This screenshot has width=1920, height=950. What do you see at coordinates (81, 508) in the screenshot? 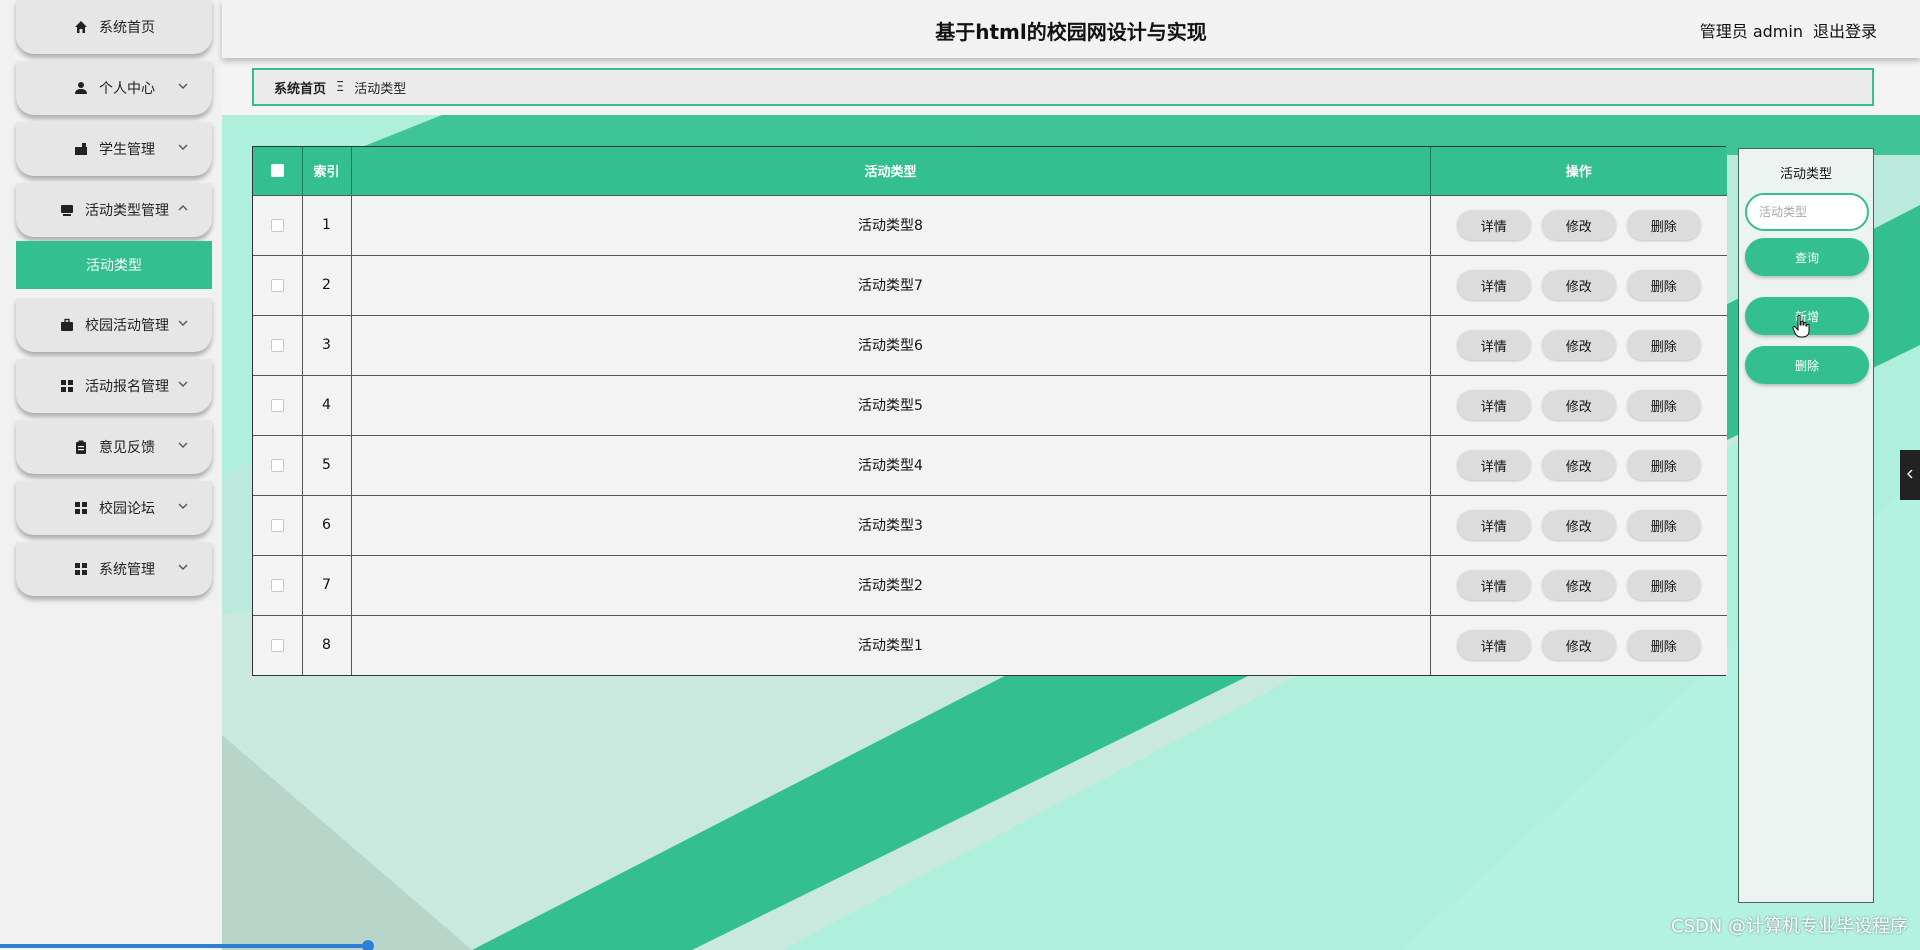
I see `grid-icon` at bounding box center [81, 508].